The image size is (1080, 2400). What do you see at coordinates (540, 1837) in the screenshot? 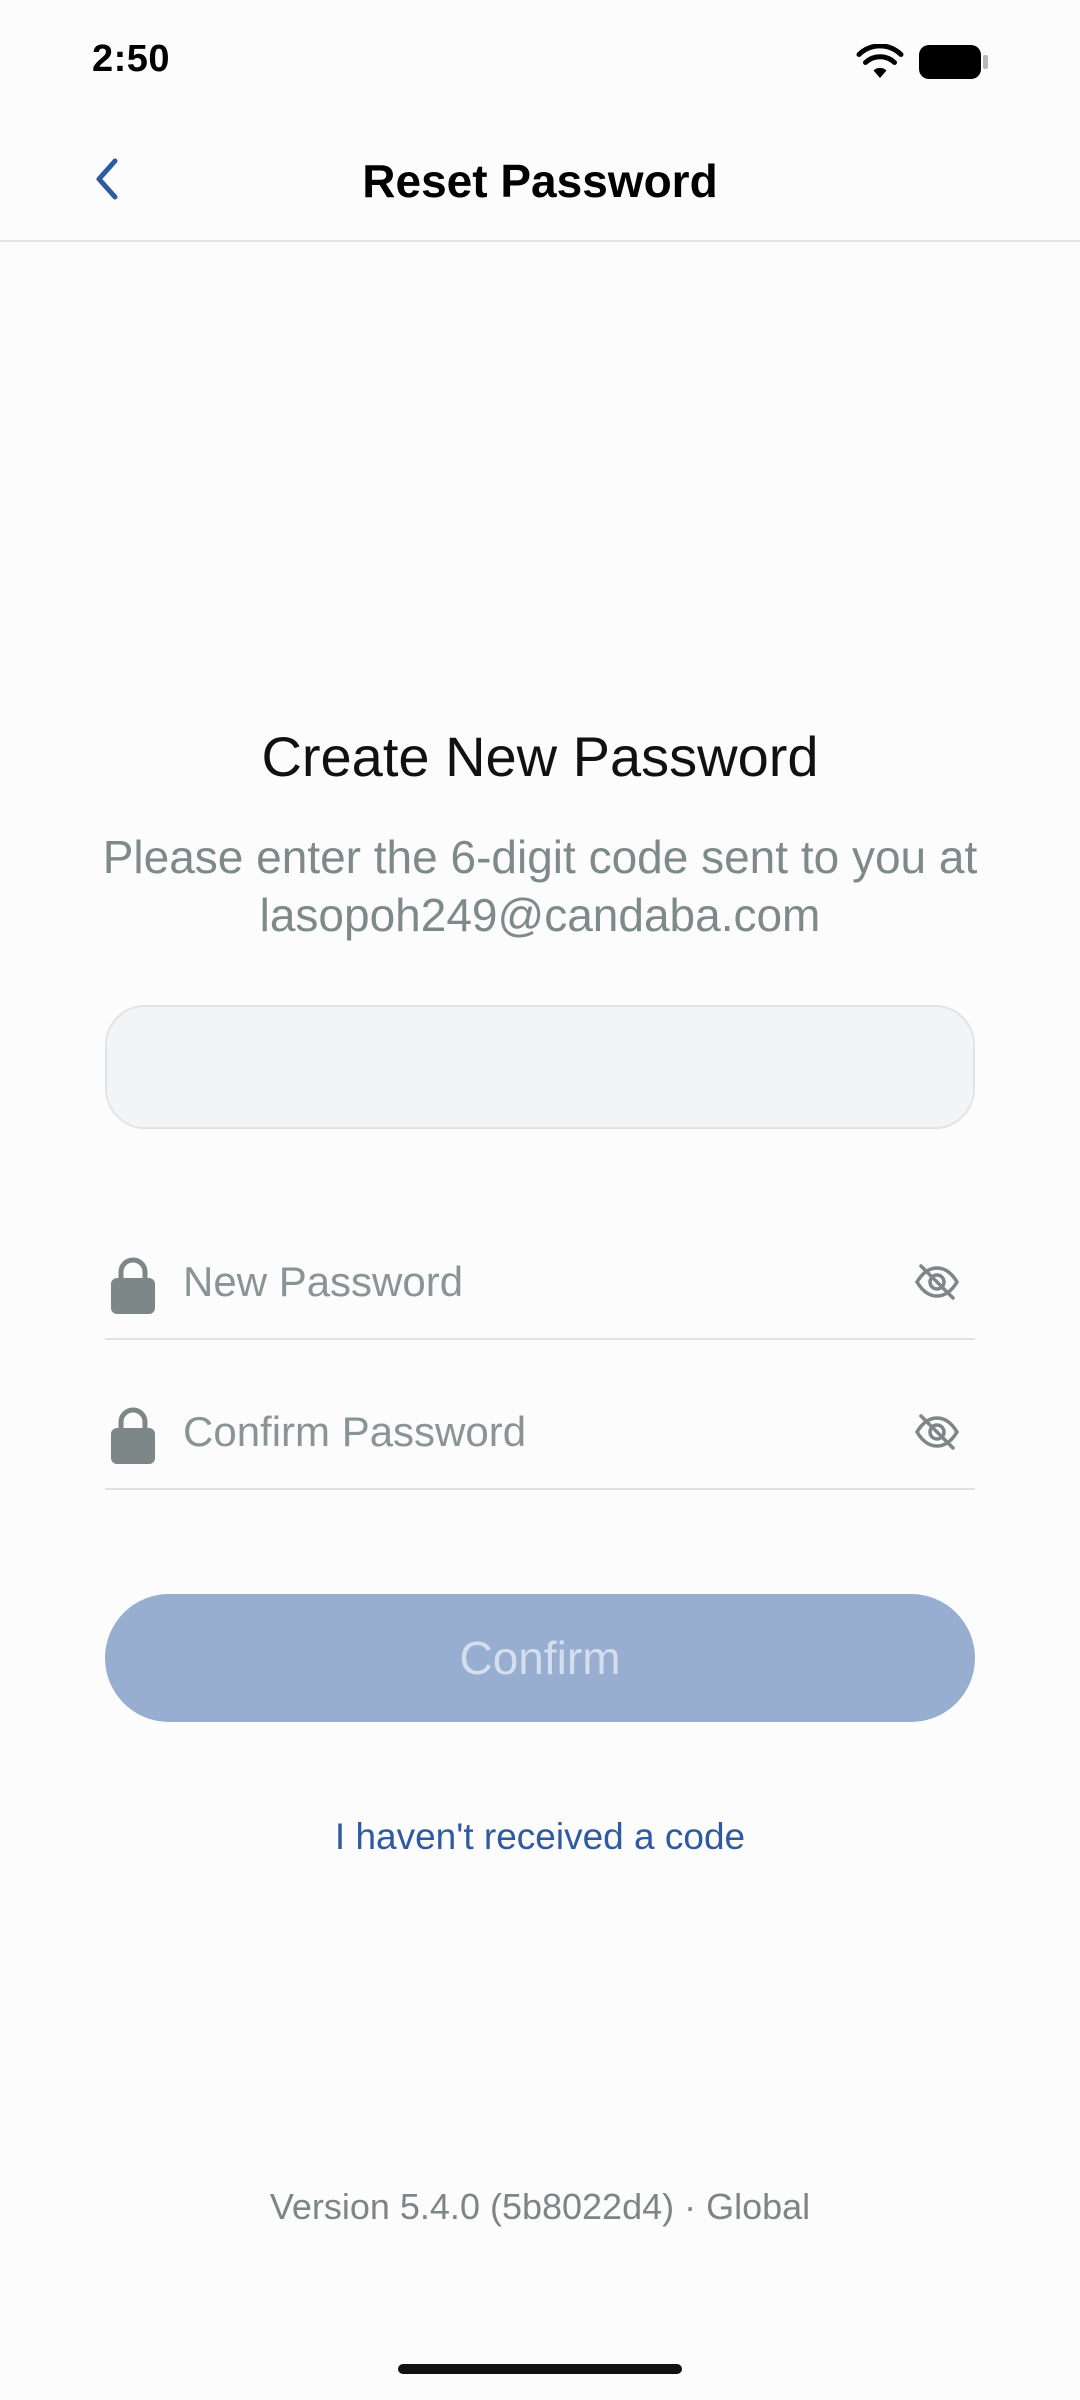
I see `resend-code-link: I haven't received a code` at bounding box center [540, 1837].